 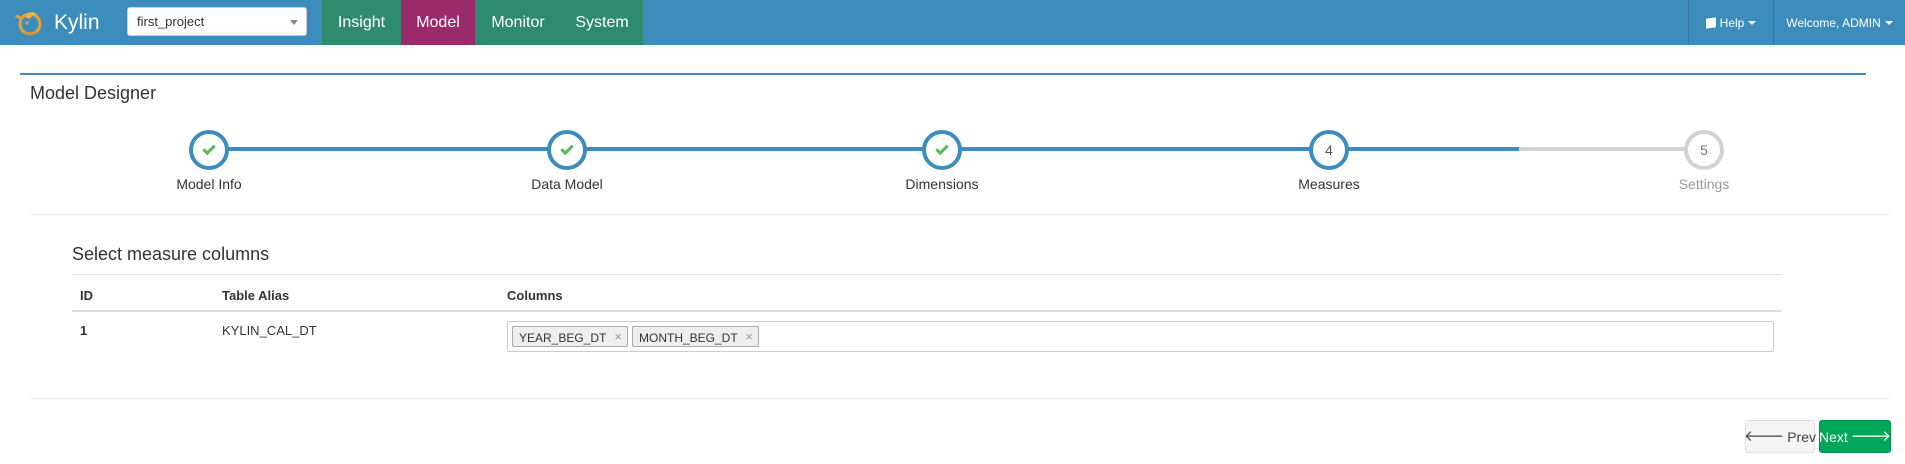 I want to click on tab-insight: Insight, so click(x=361, y=22).